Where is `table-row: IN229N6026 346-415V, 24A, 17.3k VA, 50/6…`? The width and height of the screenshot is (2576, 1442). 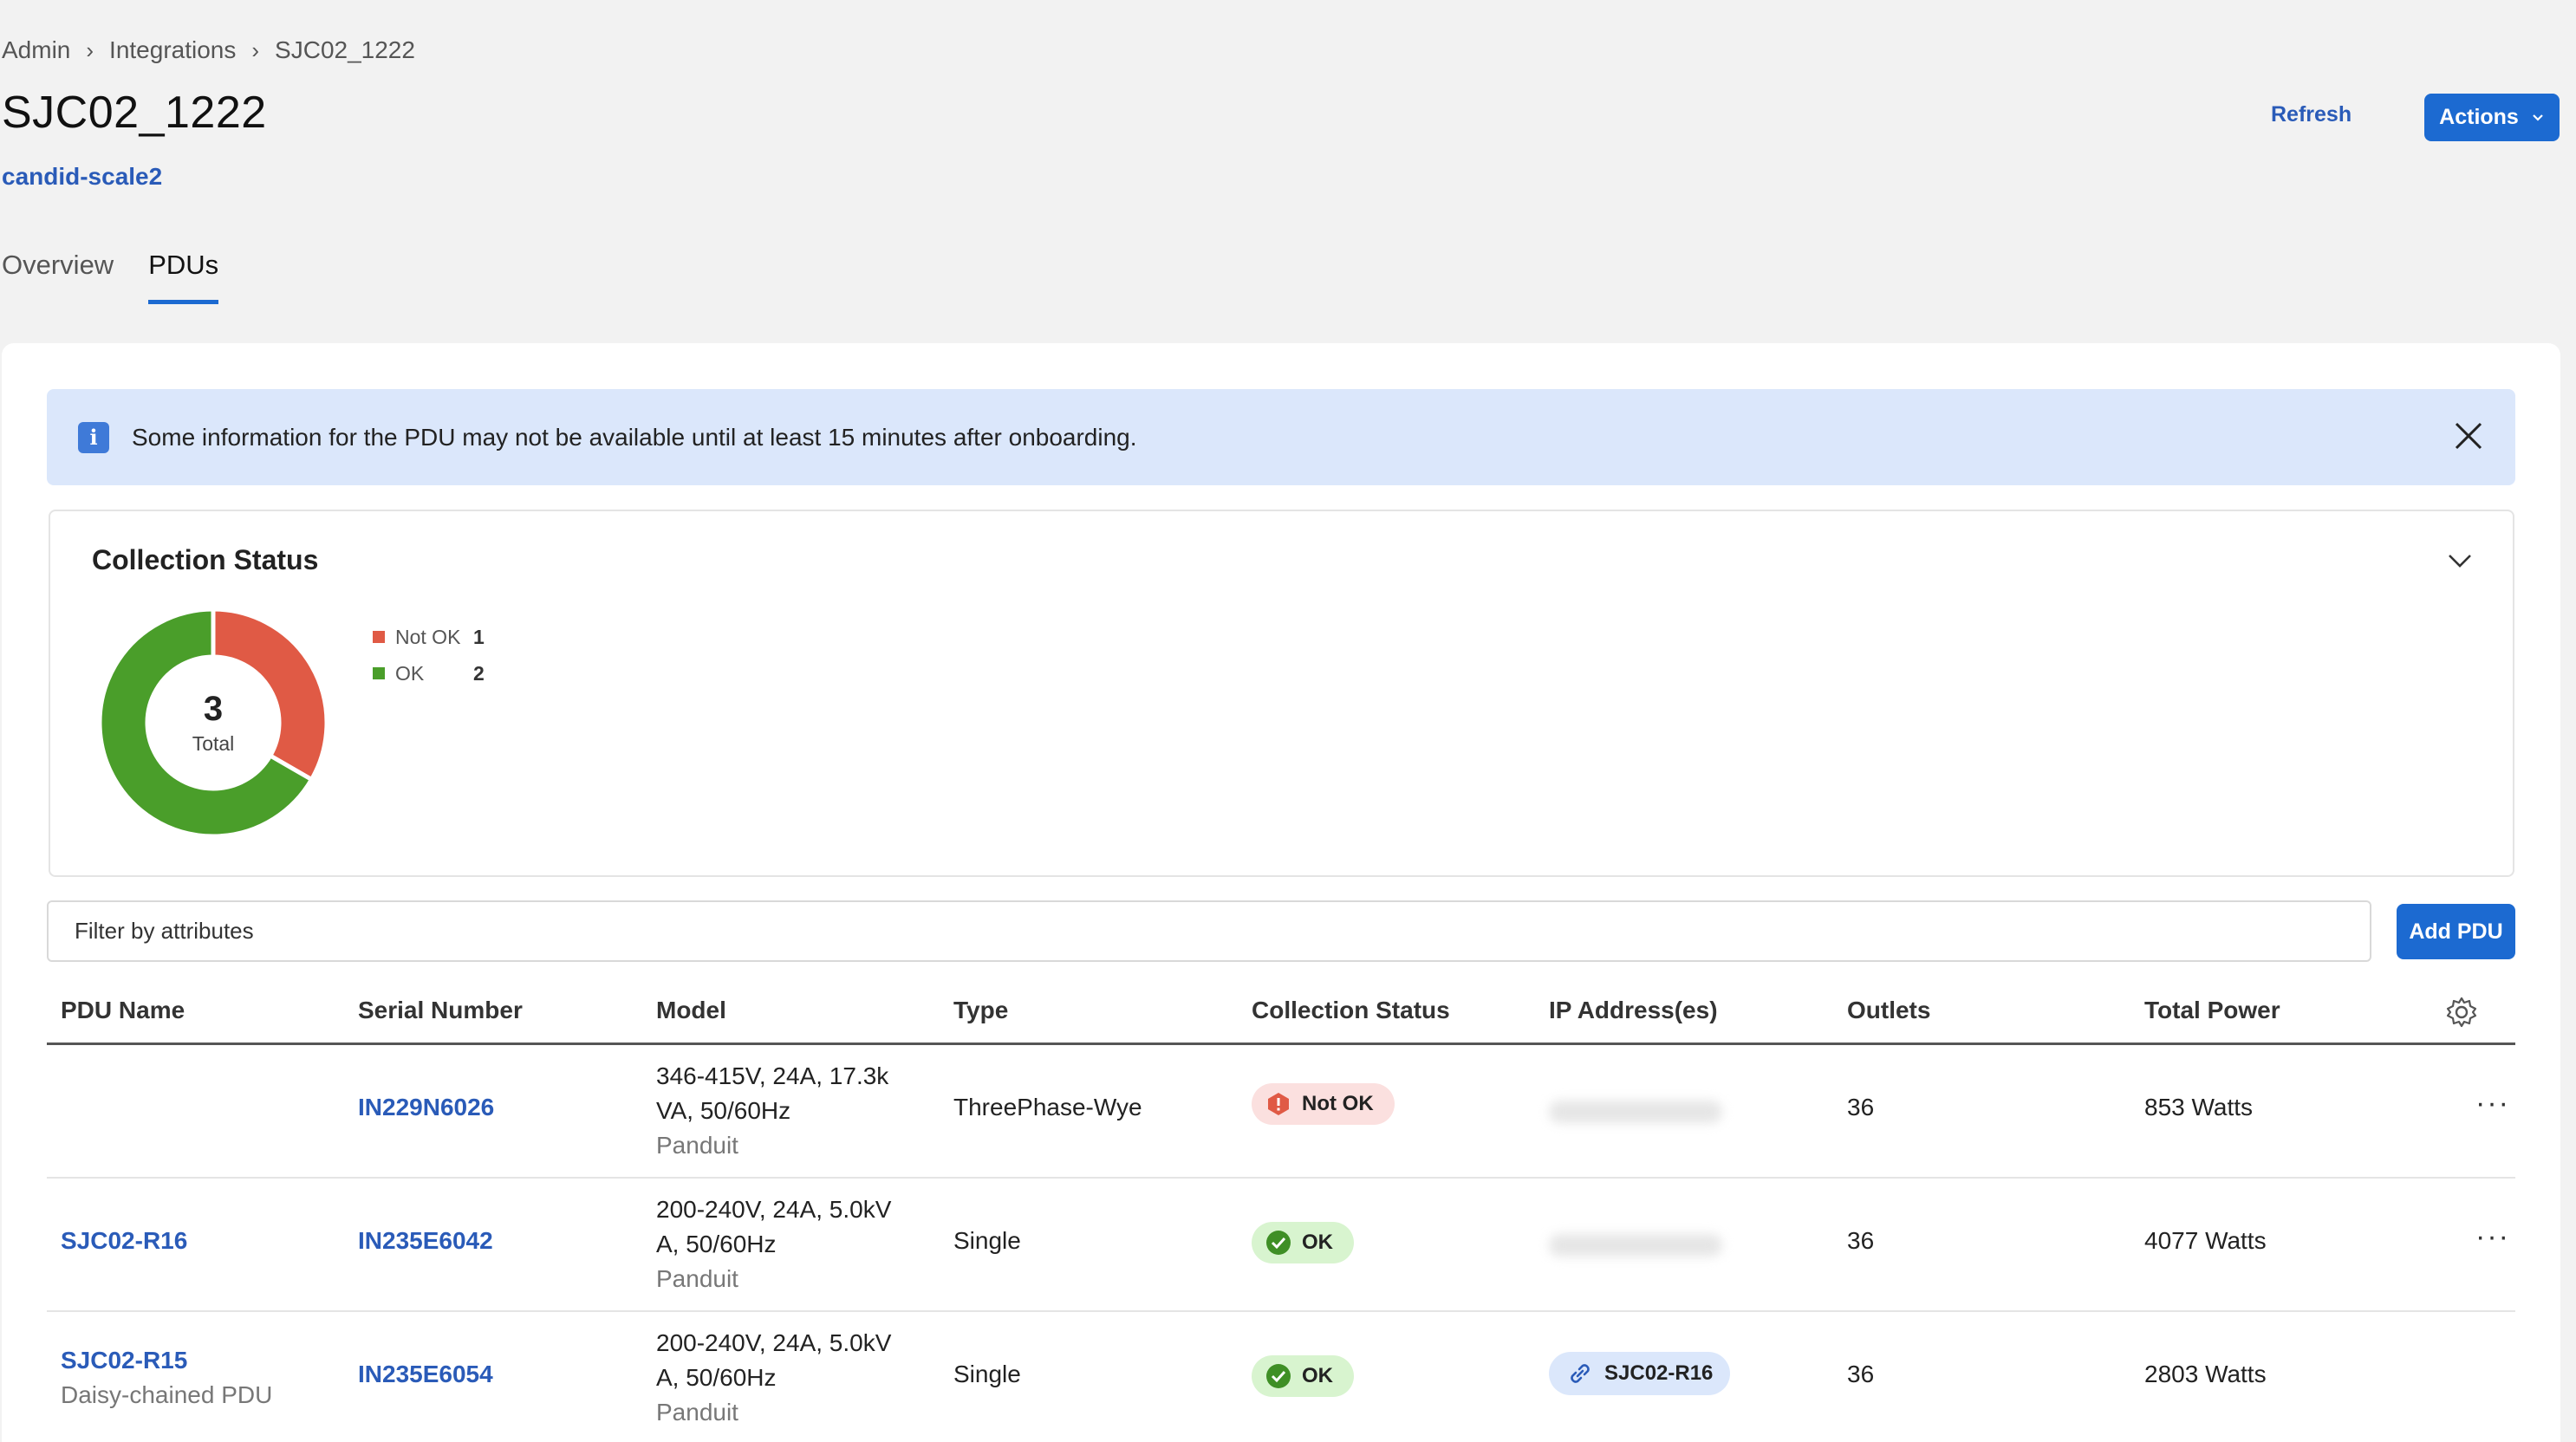 table-row: IN229N6026 346-415V, 24A, 17.3k VA, 50/6… is located at coordinates (1281, 1112).